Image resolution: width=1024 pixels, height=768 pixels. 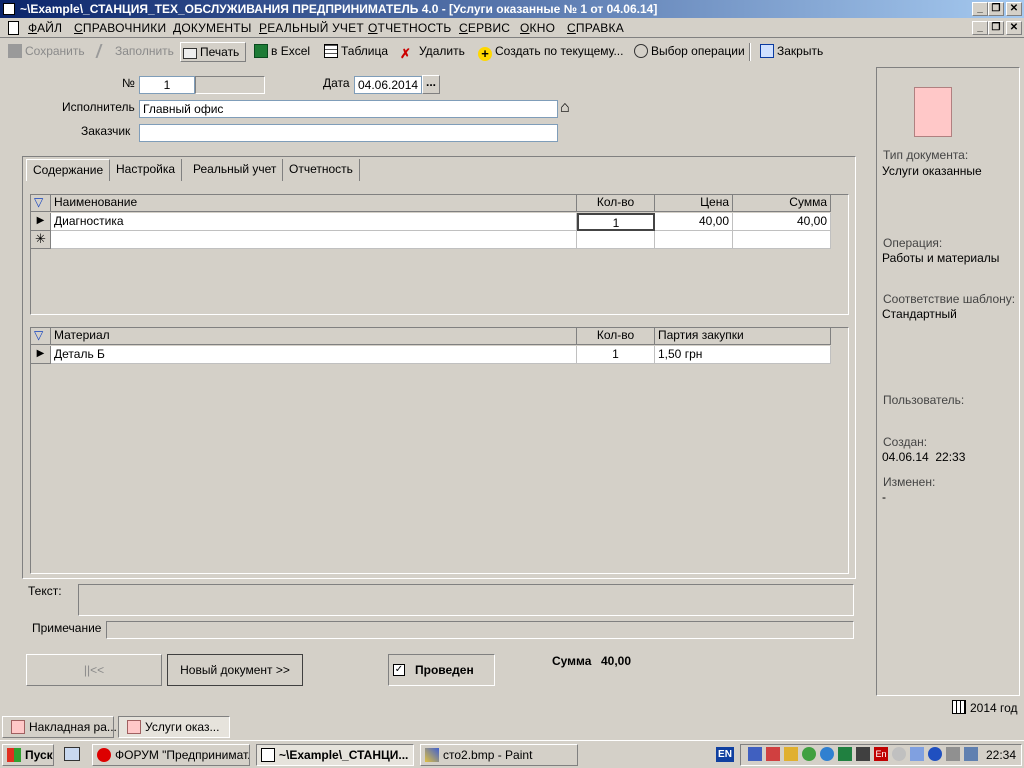 I want to click on clock: 22:34, so click(x=1001, y=755).